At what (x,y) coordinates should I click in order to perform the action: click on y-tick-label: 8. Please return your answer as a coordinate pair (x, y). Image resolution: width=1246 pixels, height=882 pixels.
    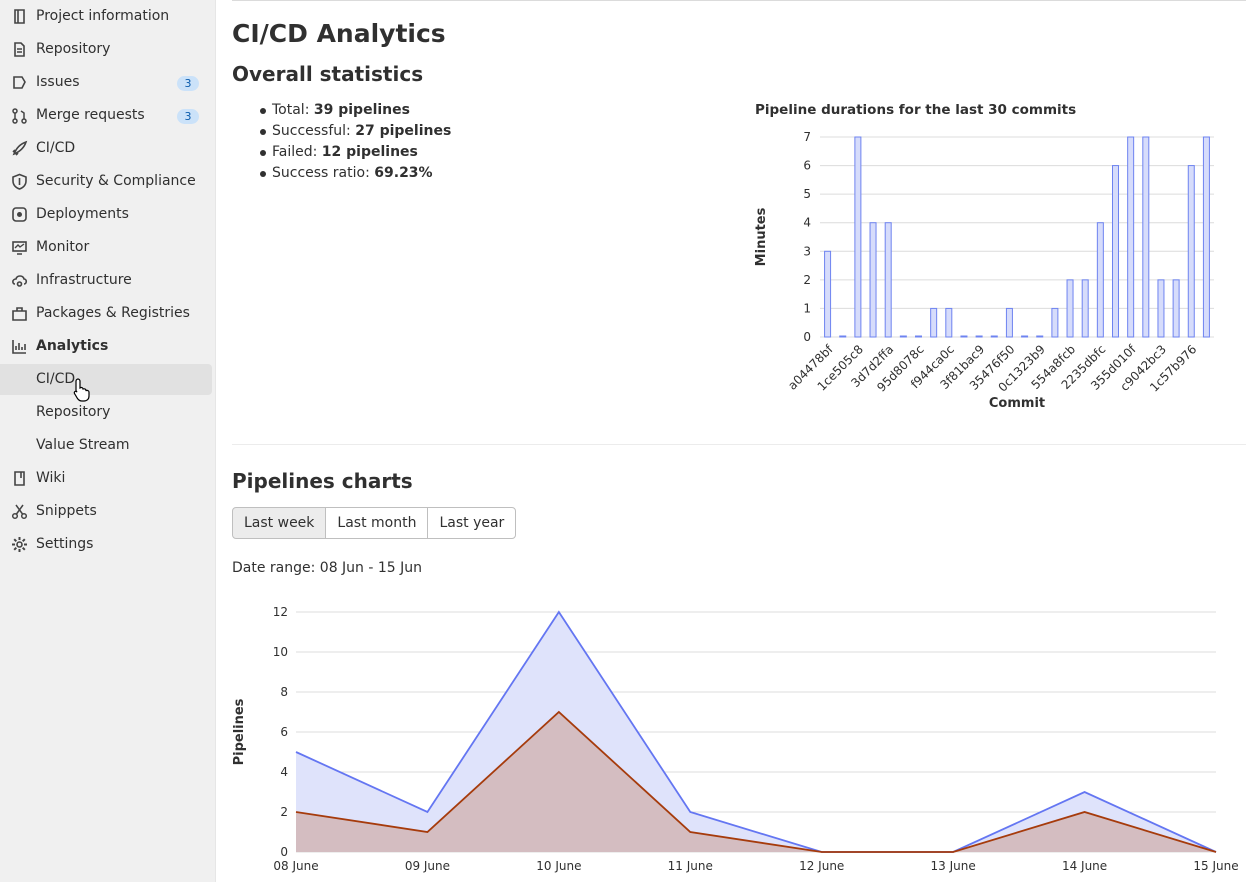
    Looking at the image, I should click on (284, 692).